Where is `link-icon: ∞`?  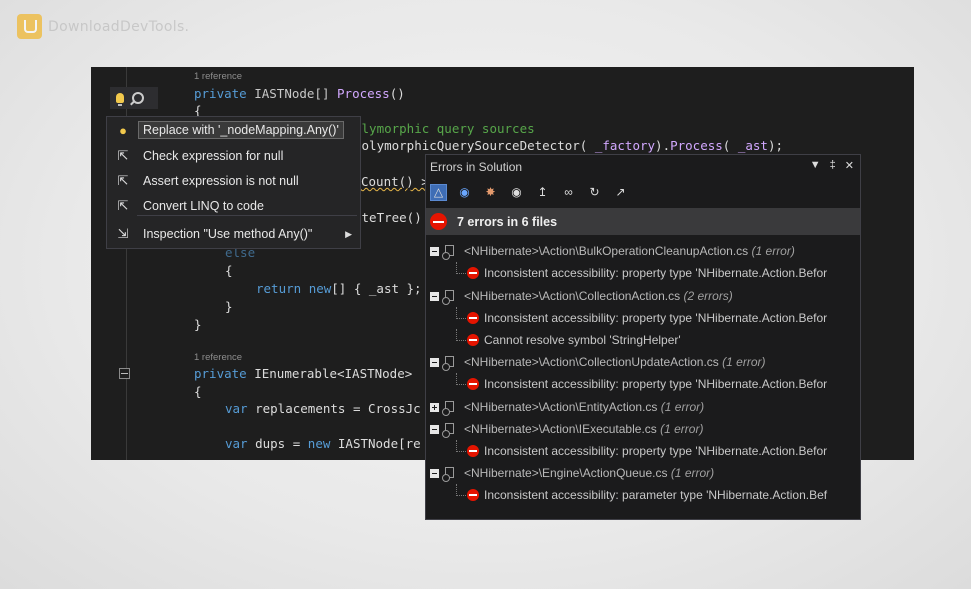
link-icon: ∞ is located at coordinates (568, 192).